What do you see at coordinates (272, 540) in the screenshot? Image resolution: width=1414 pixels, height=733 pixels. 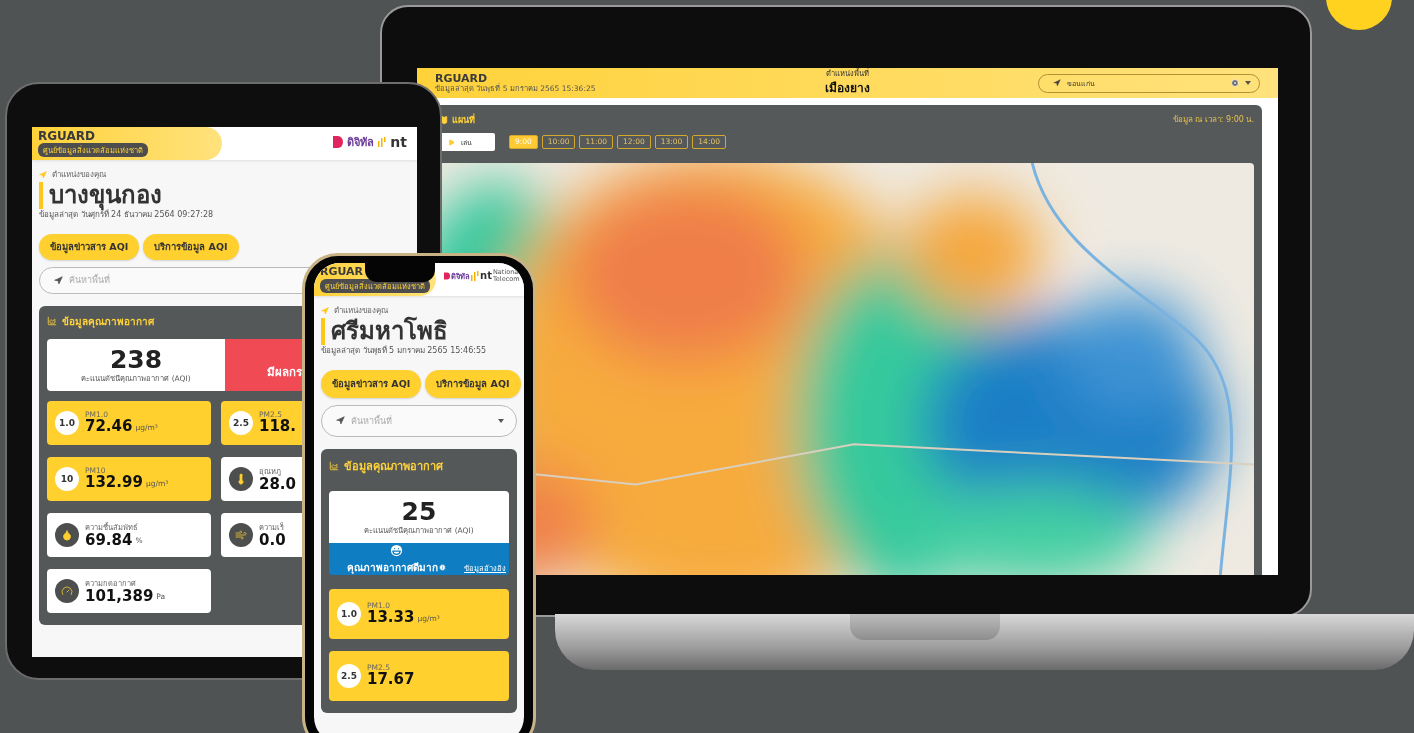 I see `tile-value: 0.0` at bounding box center [272, 540].